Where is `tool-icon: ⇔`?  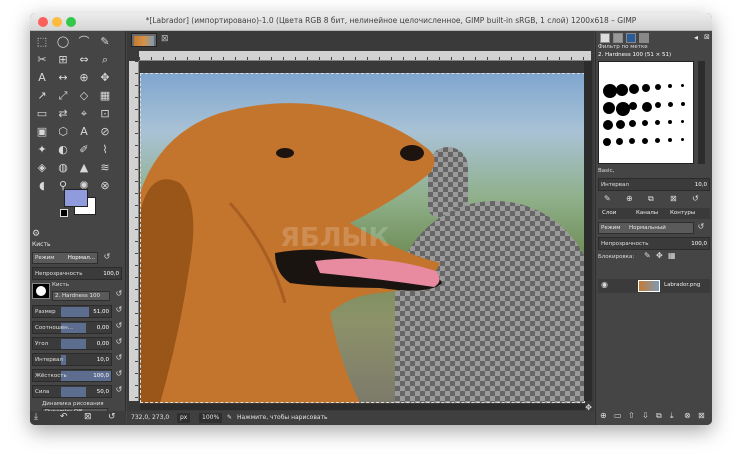 tool-icon: ⇔ is located at coordinates (84, 60).